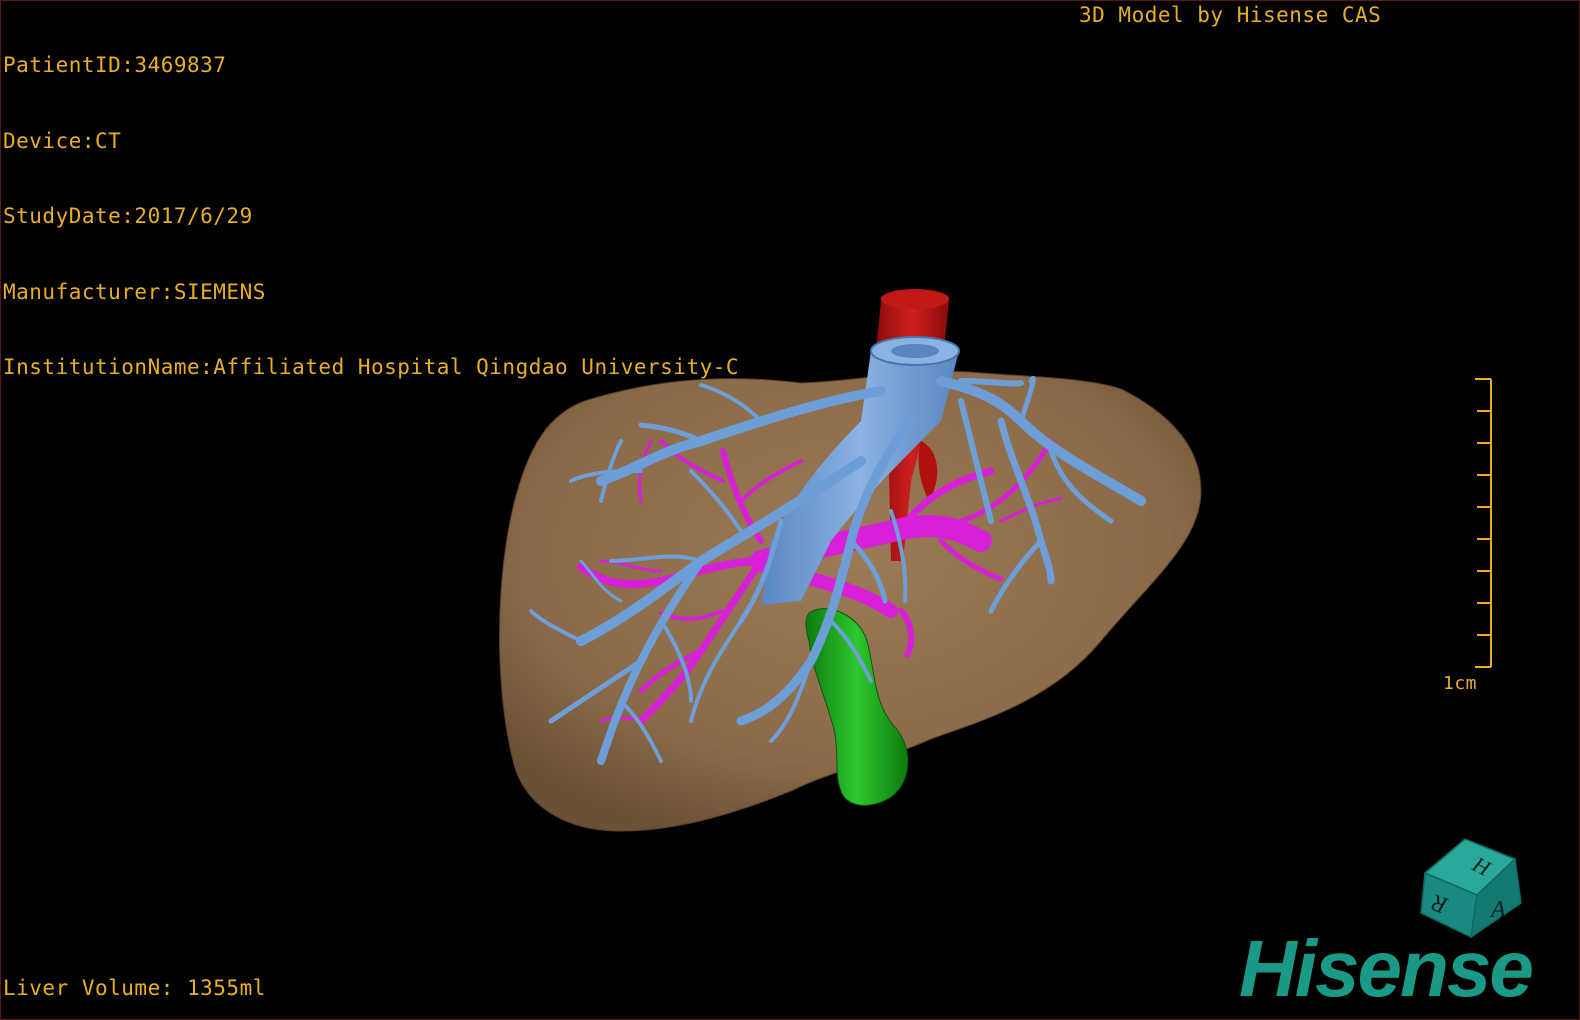  Describe the element at coordinates (128, 216) in the screenshot. I see `study-date: StudyDate:2017/6/29` at that location.